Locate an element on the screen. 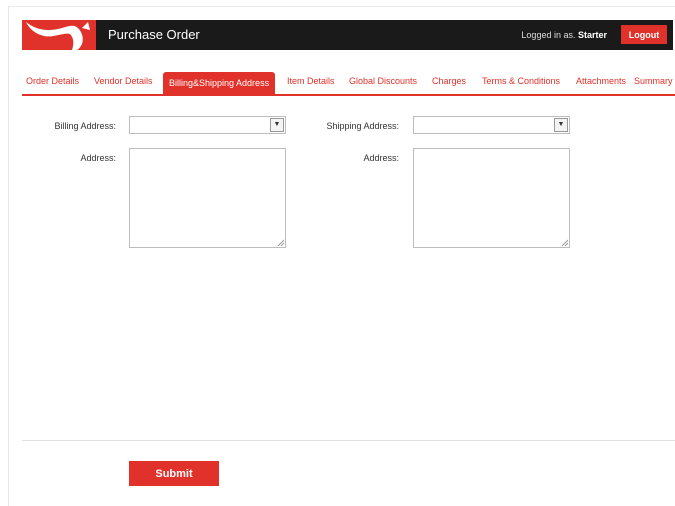  logout-button: Logout is located at coordinates (644, 34).